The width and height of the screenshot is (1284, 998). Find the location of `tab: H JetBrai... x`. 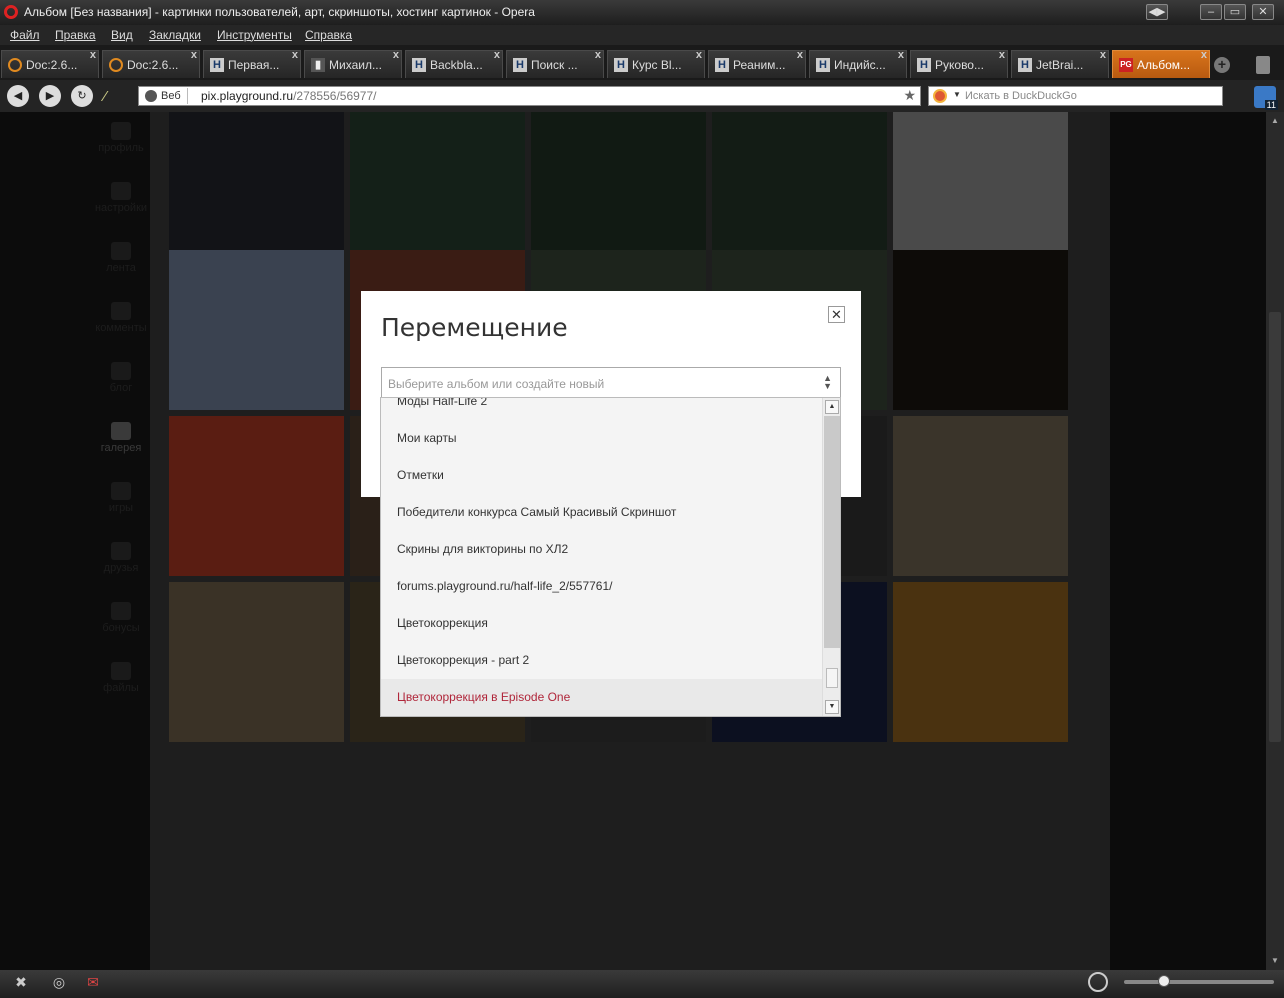

tab: H JetBrai... x is located at coordinates (1060, 63).